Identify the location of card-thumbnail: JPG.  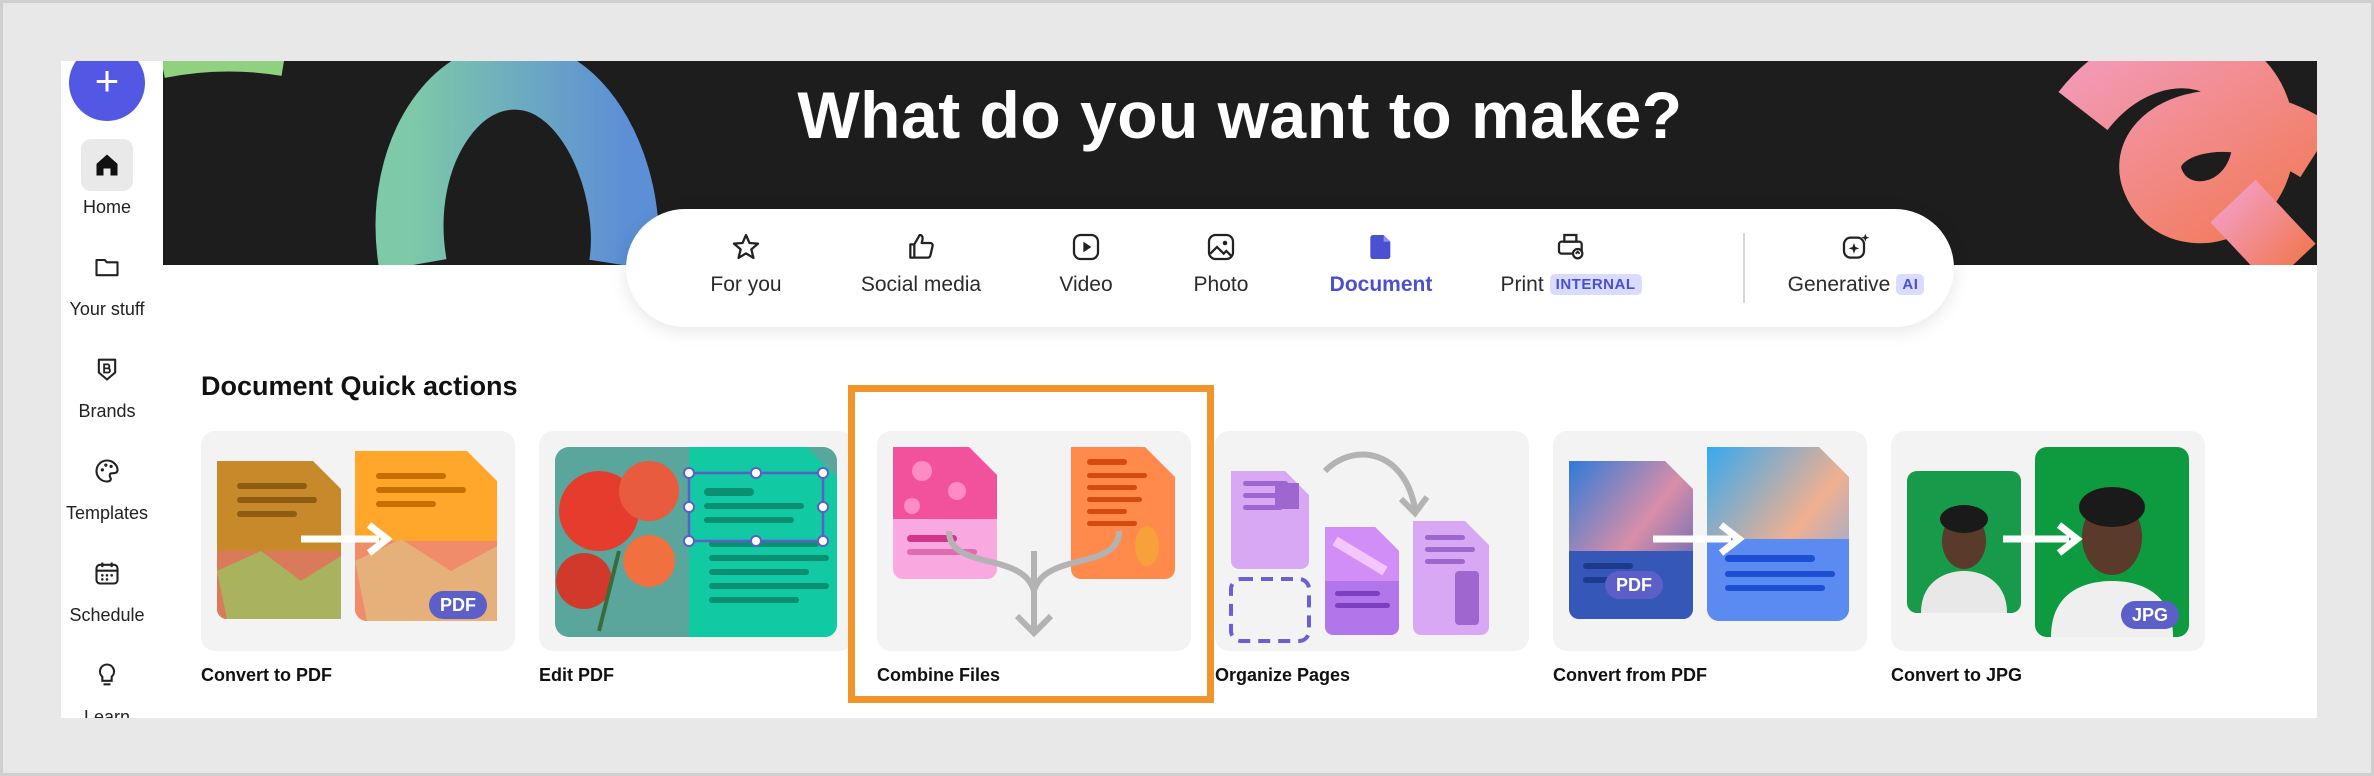
(2048, 541).